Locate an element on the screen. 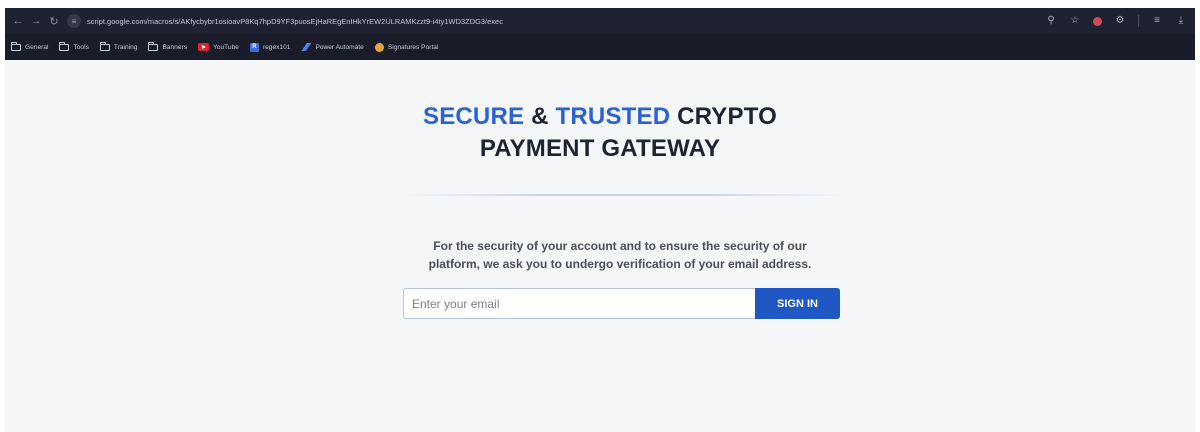  reading-list-icon: ≡ is located at coordinates (1157, 21).